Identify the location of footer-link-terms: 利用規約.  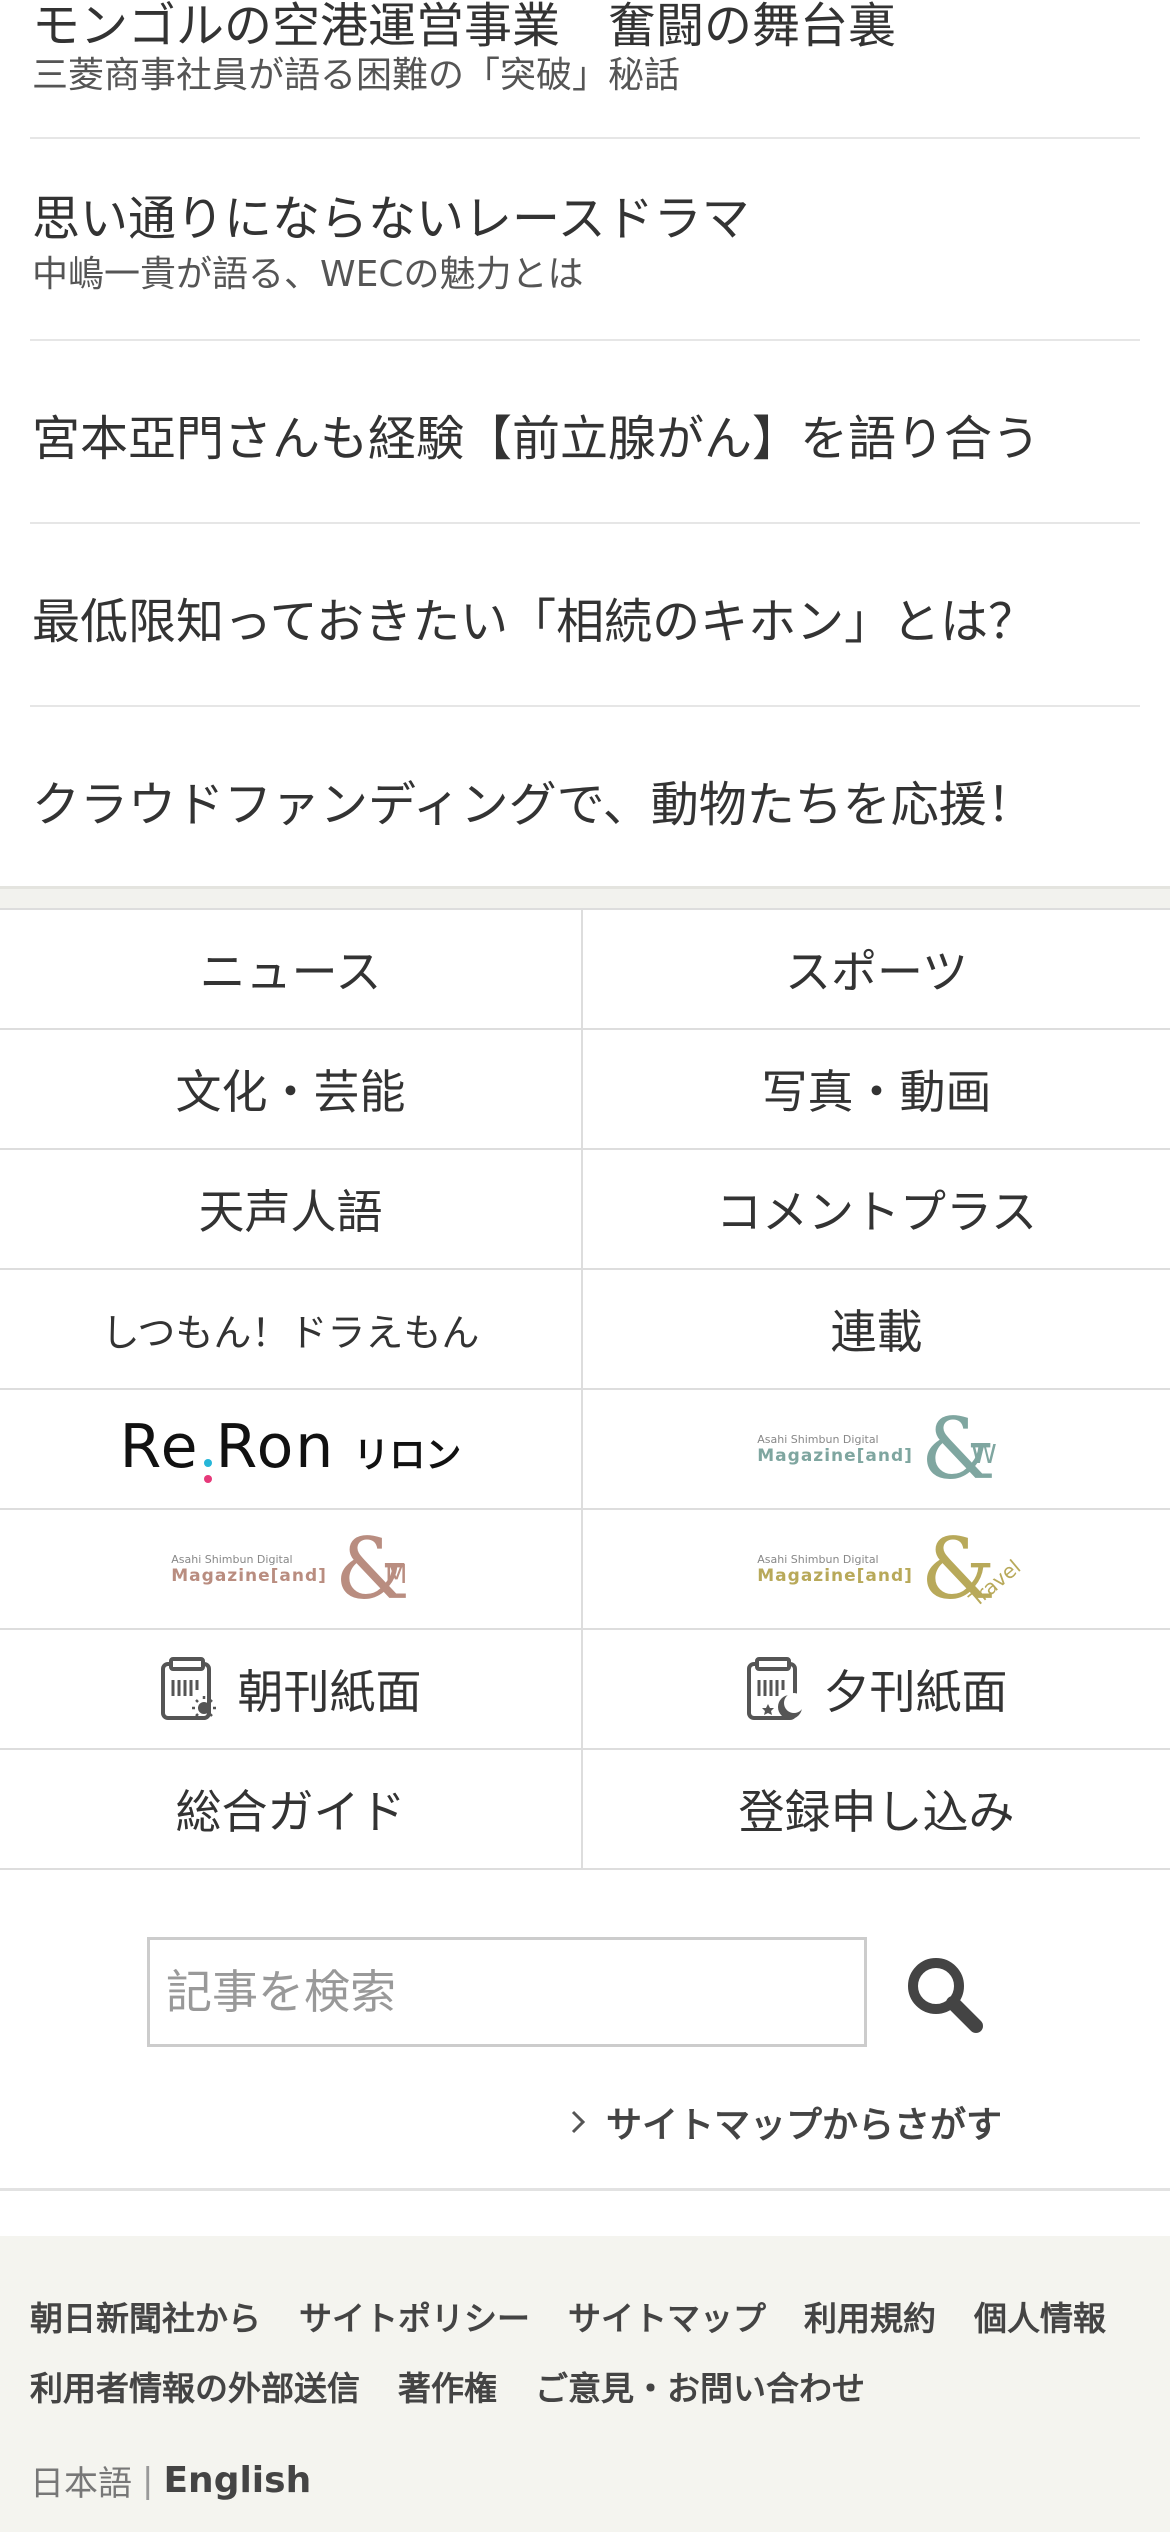
(870, 2316).